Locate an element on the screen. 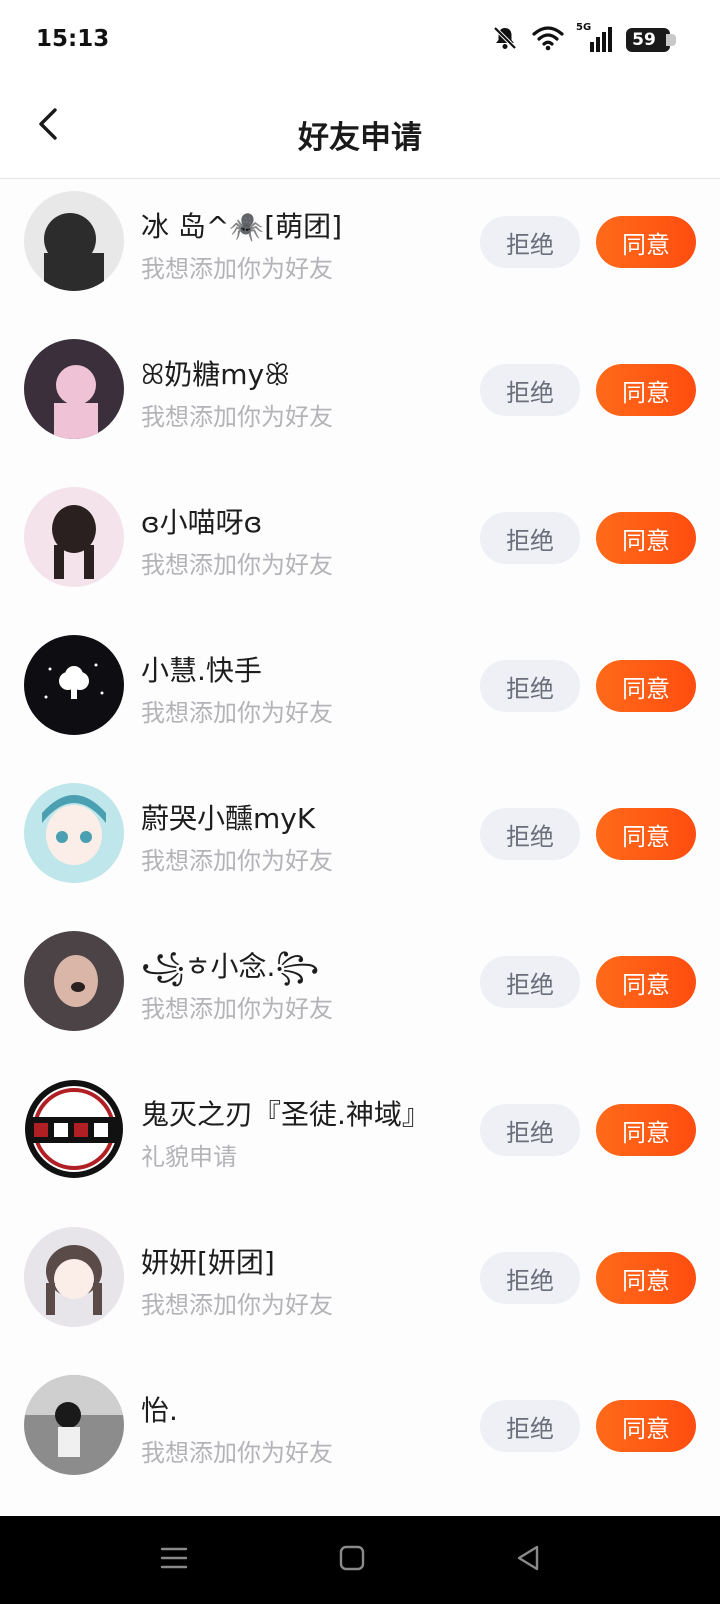  request-message: 礼貌申请 is located at coordinates (189, 1157).